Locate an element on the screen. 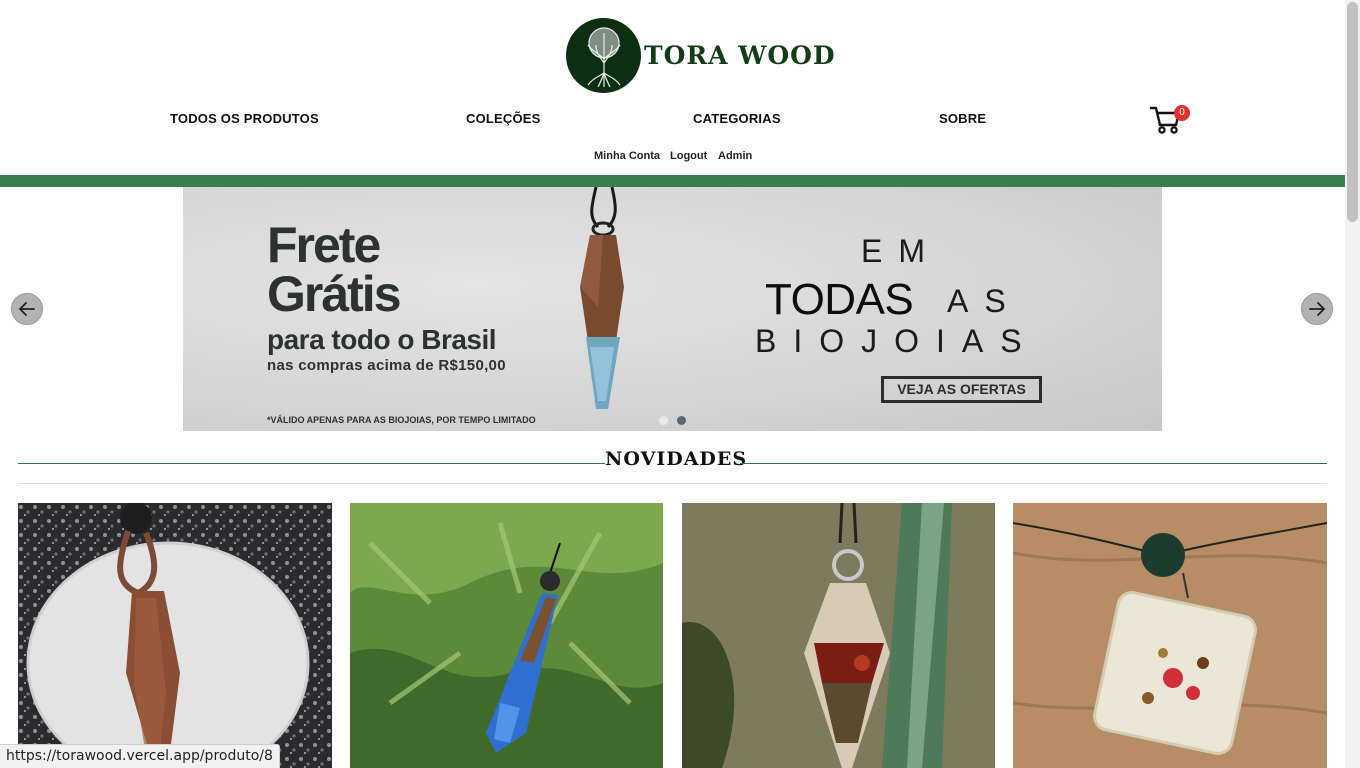 This screenshot has width=1360, height=768. carousel-next-button is located at coordinates (1317, 309).